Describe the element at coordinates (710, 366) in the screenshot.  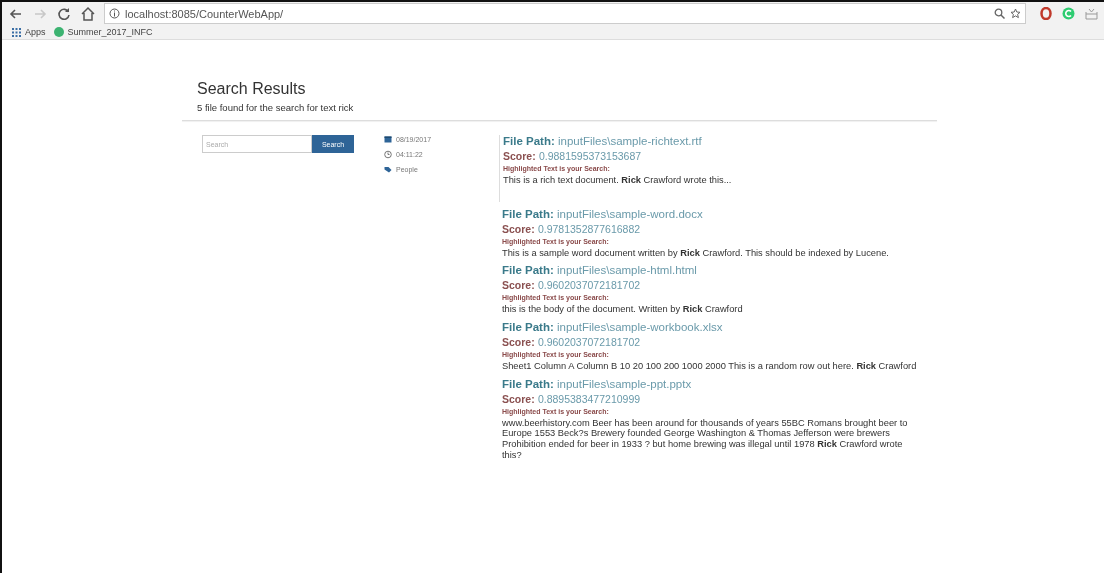
I see `result-snippet: Sheet1 Column A Column B 10 20 100 200 1000 2000 This is a random row out here. Rick Crawford` at that location.